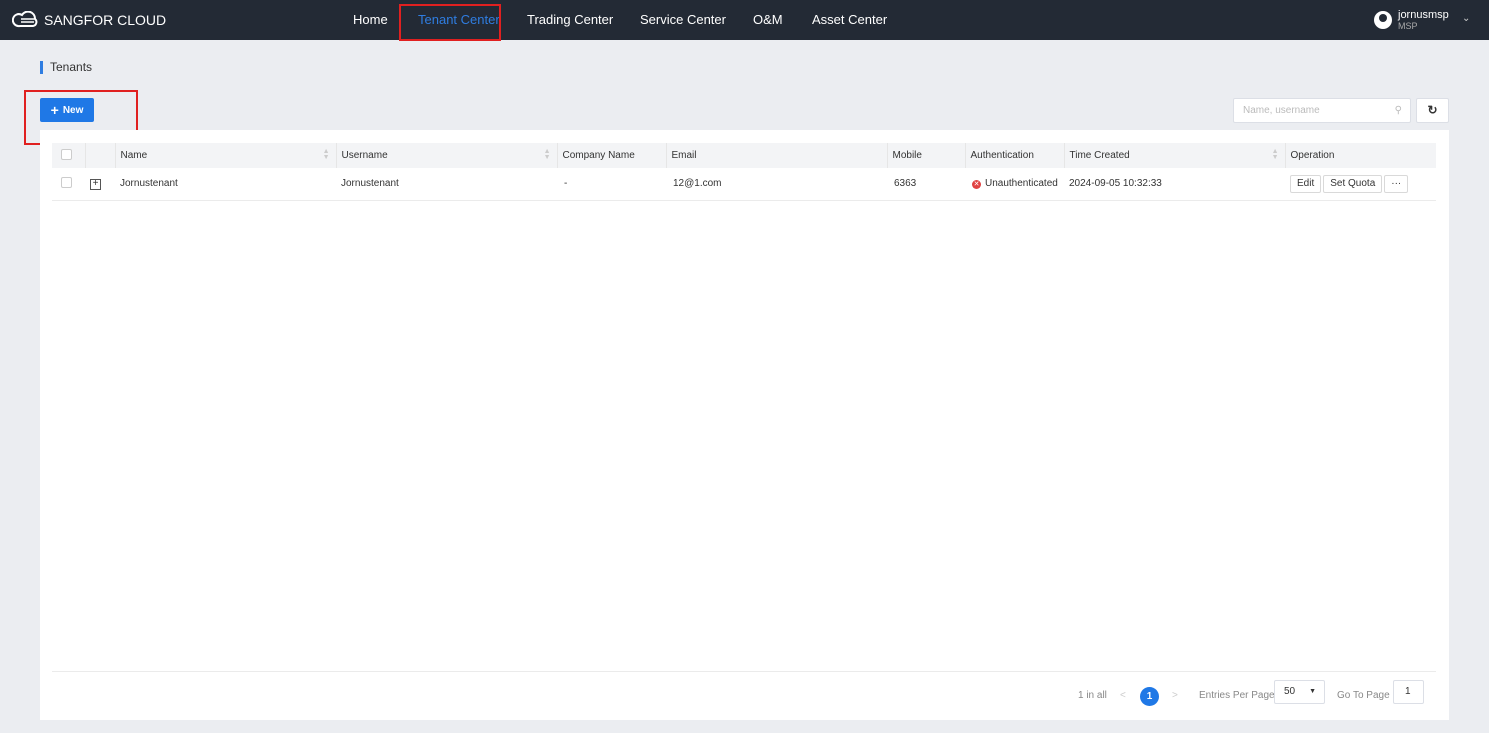 The width and height of the screenshot is (1489, 733). Describe the element at coordinates (1123, 696) in the screenshot. I see `prev-page-icon: <` at that location.